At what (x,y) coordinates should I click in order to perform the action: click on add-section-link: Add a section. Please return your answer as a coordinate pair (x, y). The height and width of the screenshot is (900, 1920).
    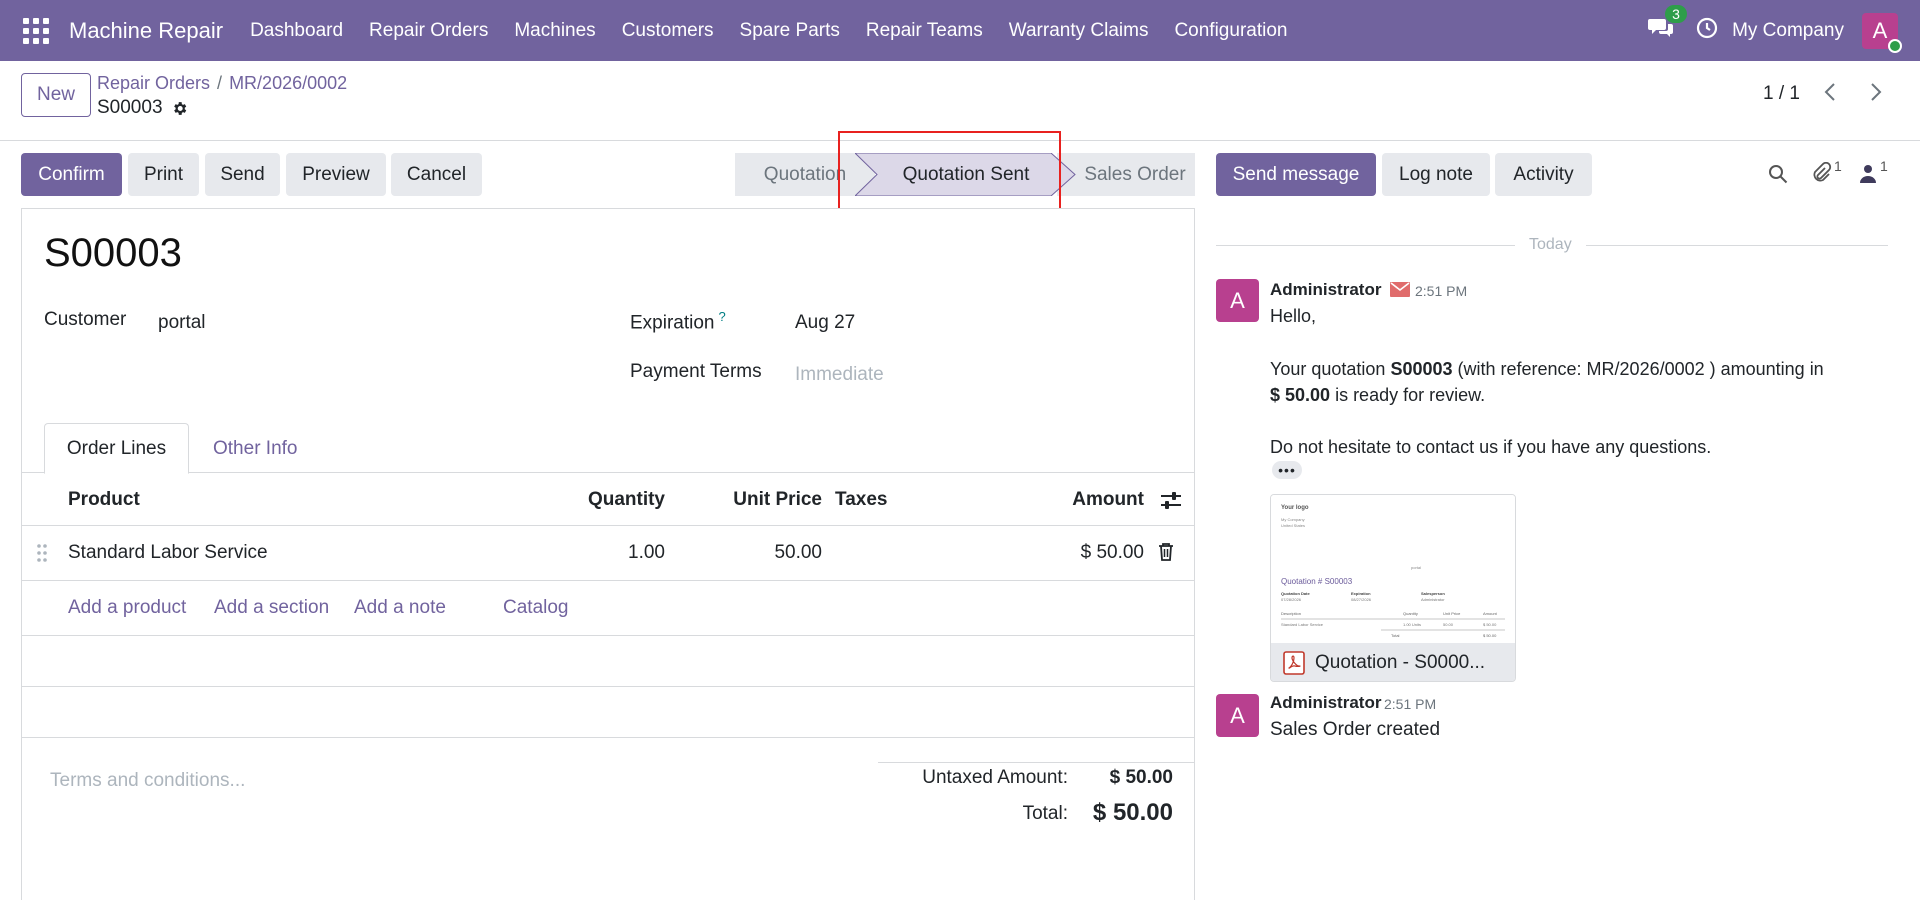
    Looking at the image, I should click on (271, 608).